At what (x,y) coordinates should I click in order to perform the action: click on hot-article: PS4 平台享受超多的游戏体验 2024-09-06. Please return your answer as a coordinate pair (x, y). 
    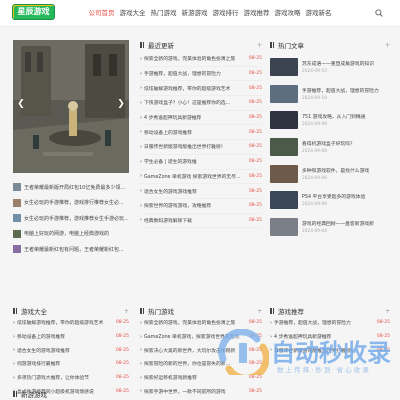
    Looking at the image, I should click on (330, 200).